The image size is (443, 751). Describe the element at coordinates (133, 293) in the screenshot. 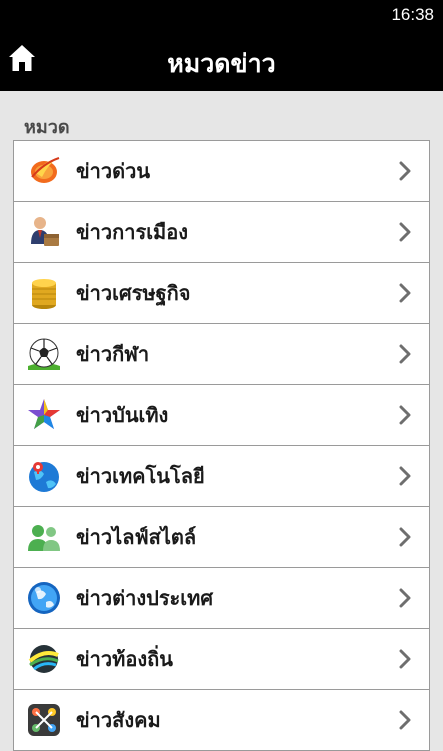

I see `category-label: ข่าวเศรษฐกิจ` at that location.